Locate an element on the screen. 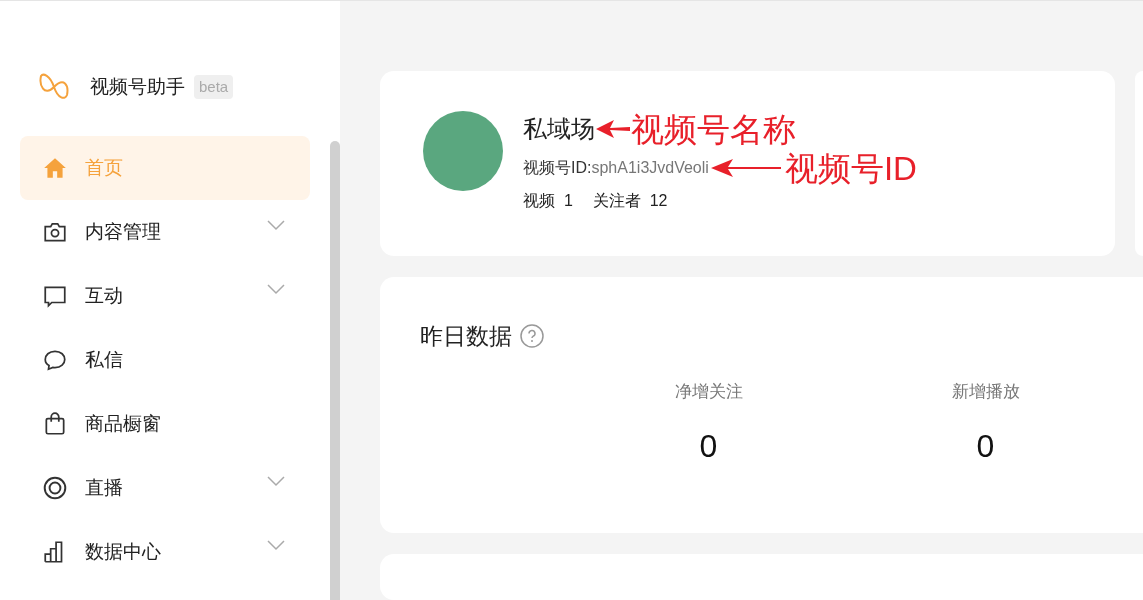 The image size is (1143, 600). beta-badge: beta is located at coordinates (214, 87).